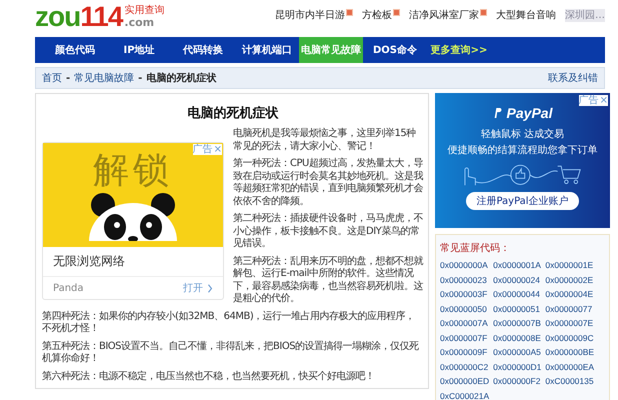 This screenshot has height=400, width=618. I want to click on code-link: 0x0000007E, so click(569, 323).